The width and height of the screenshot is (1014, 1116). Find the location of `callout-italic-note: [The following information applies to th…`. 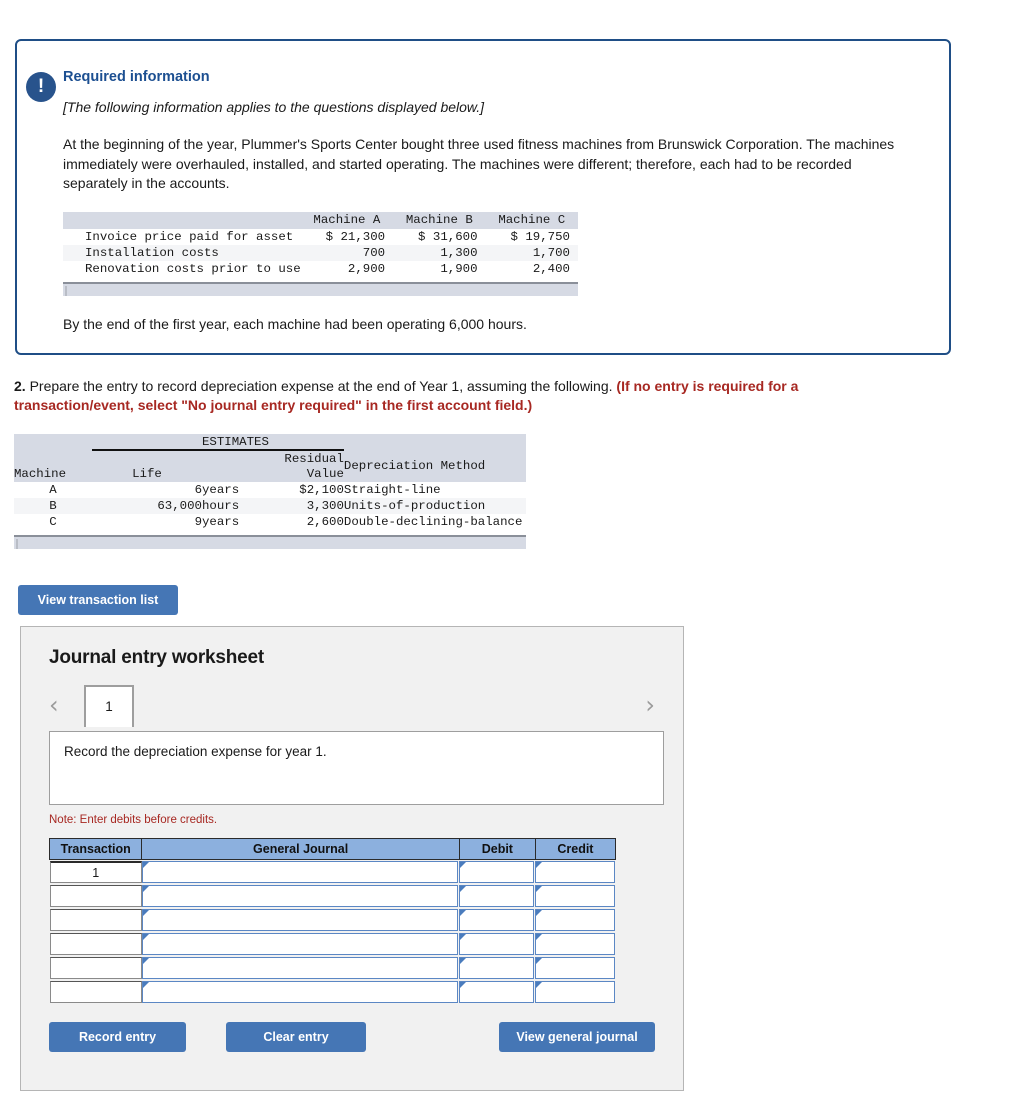

callout-italic-note: [The following information applies to th… is located at coordinates (274, 107).